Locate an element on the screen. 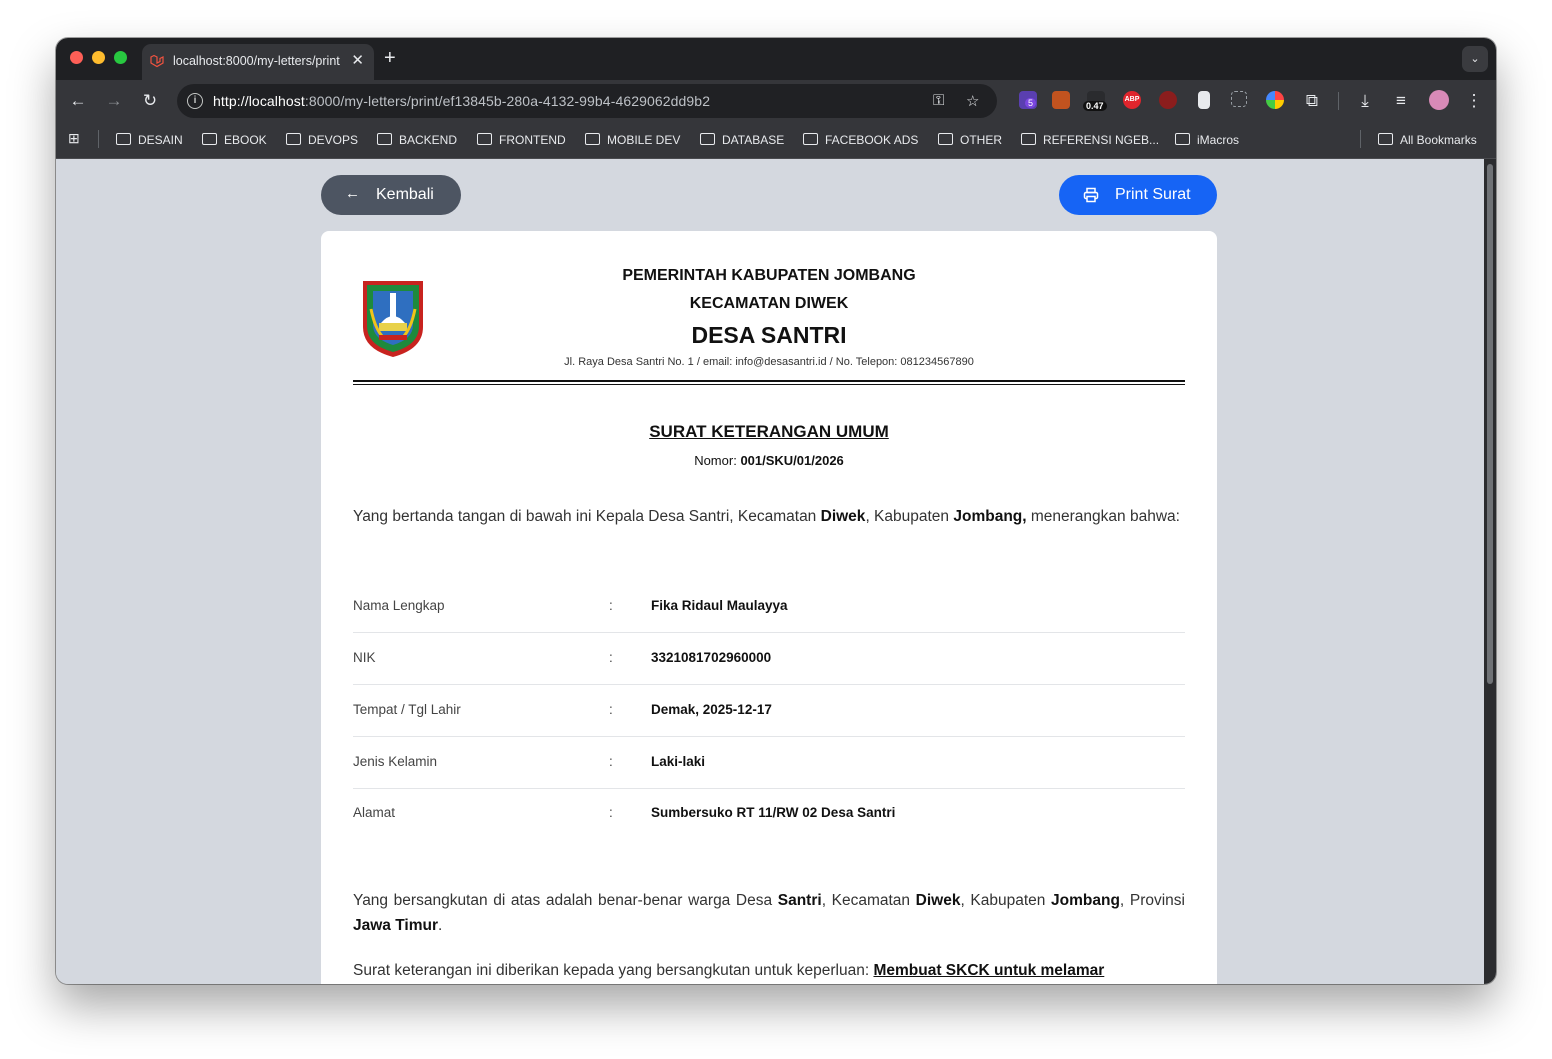 The width and height of the screenshot is (1552, 1059). downloads-icon: ⤓ is located at coordinates (1365, 101).